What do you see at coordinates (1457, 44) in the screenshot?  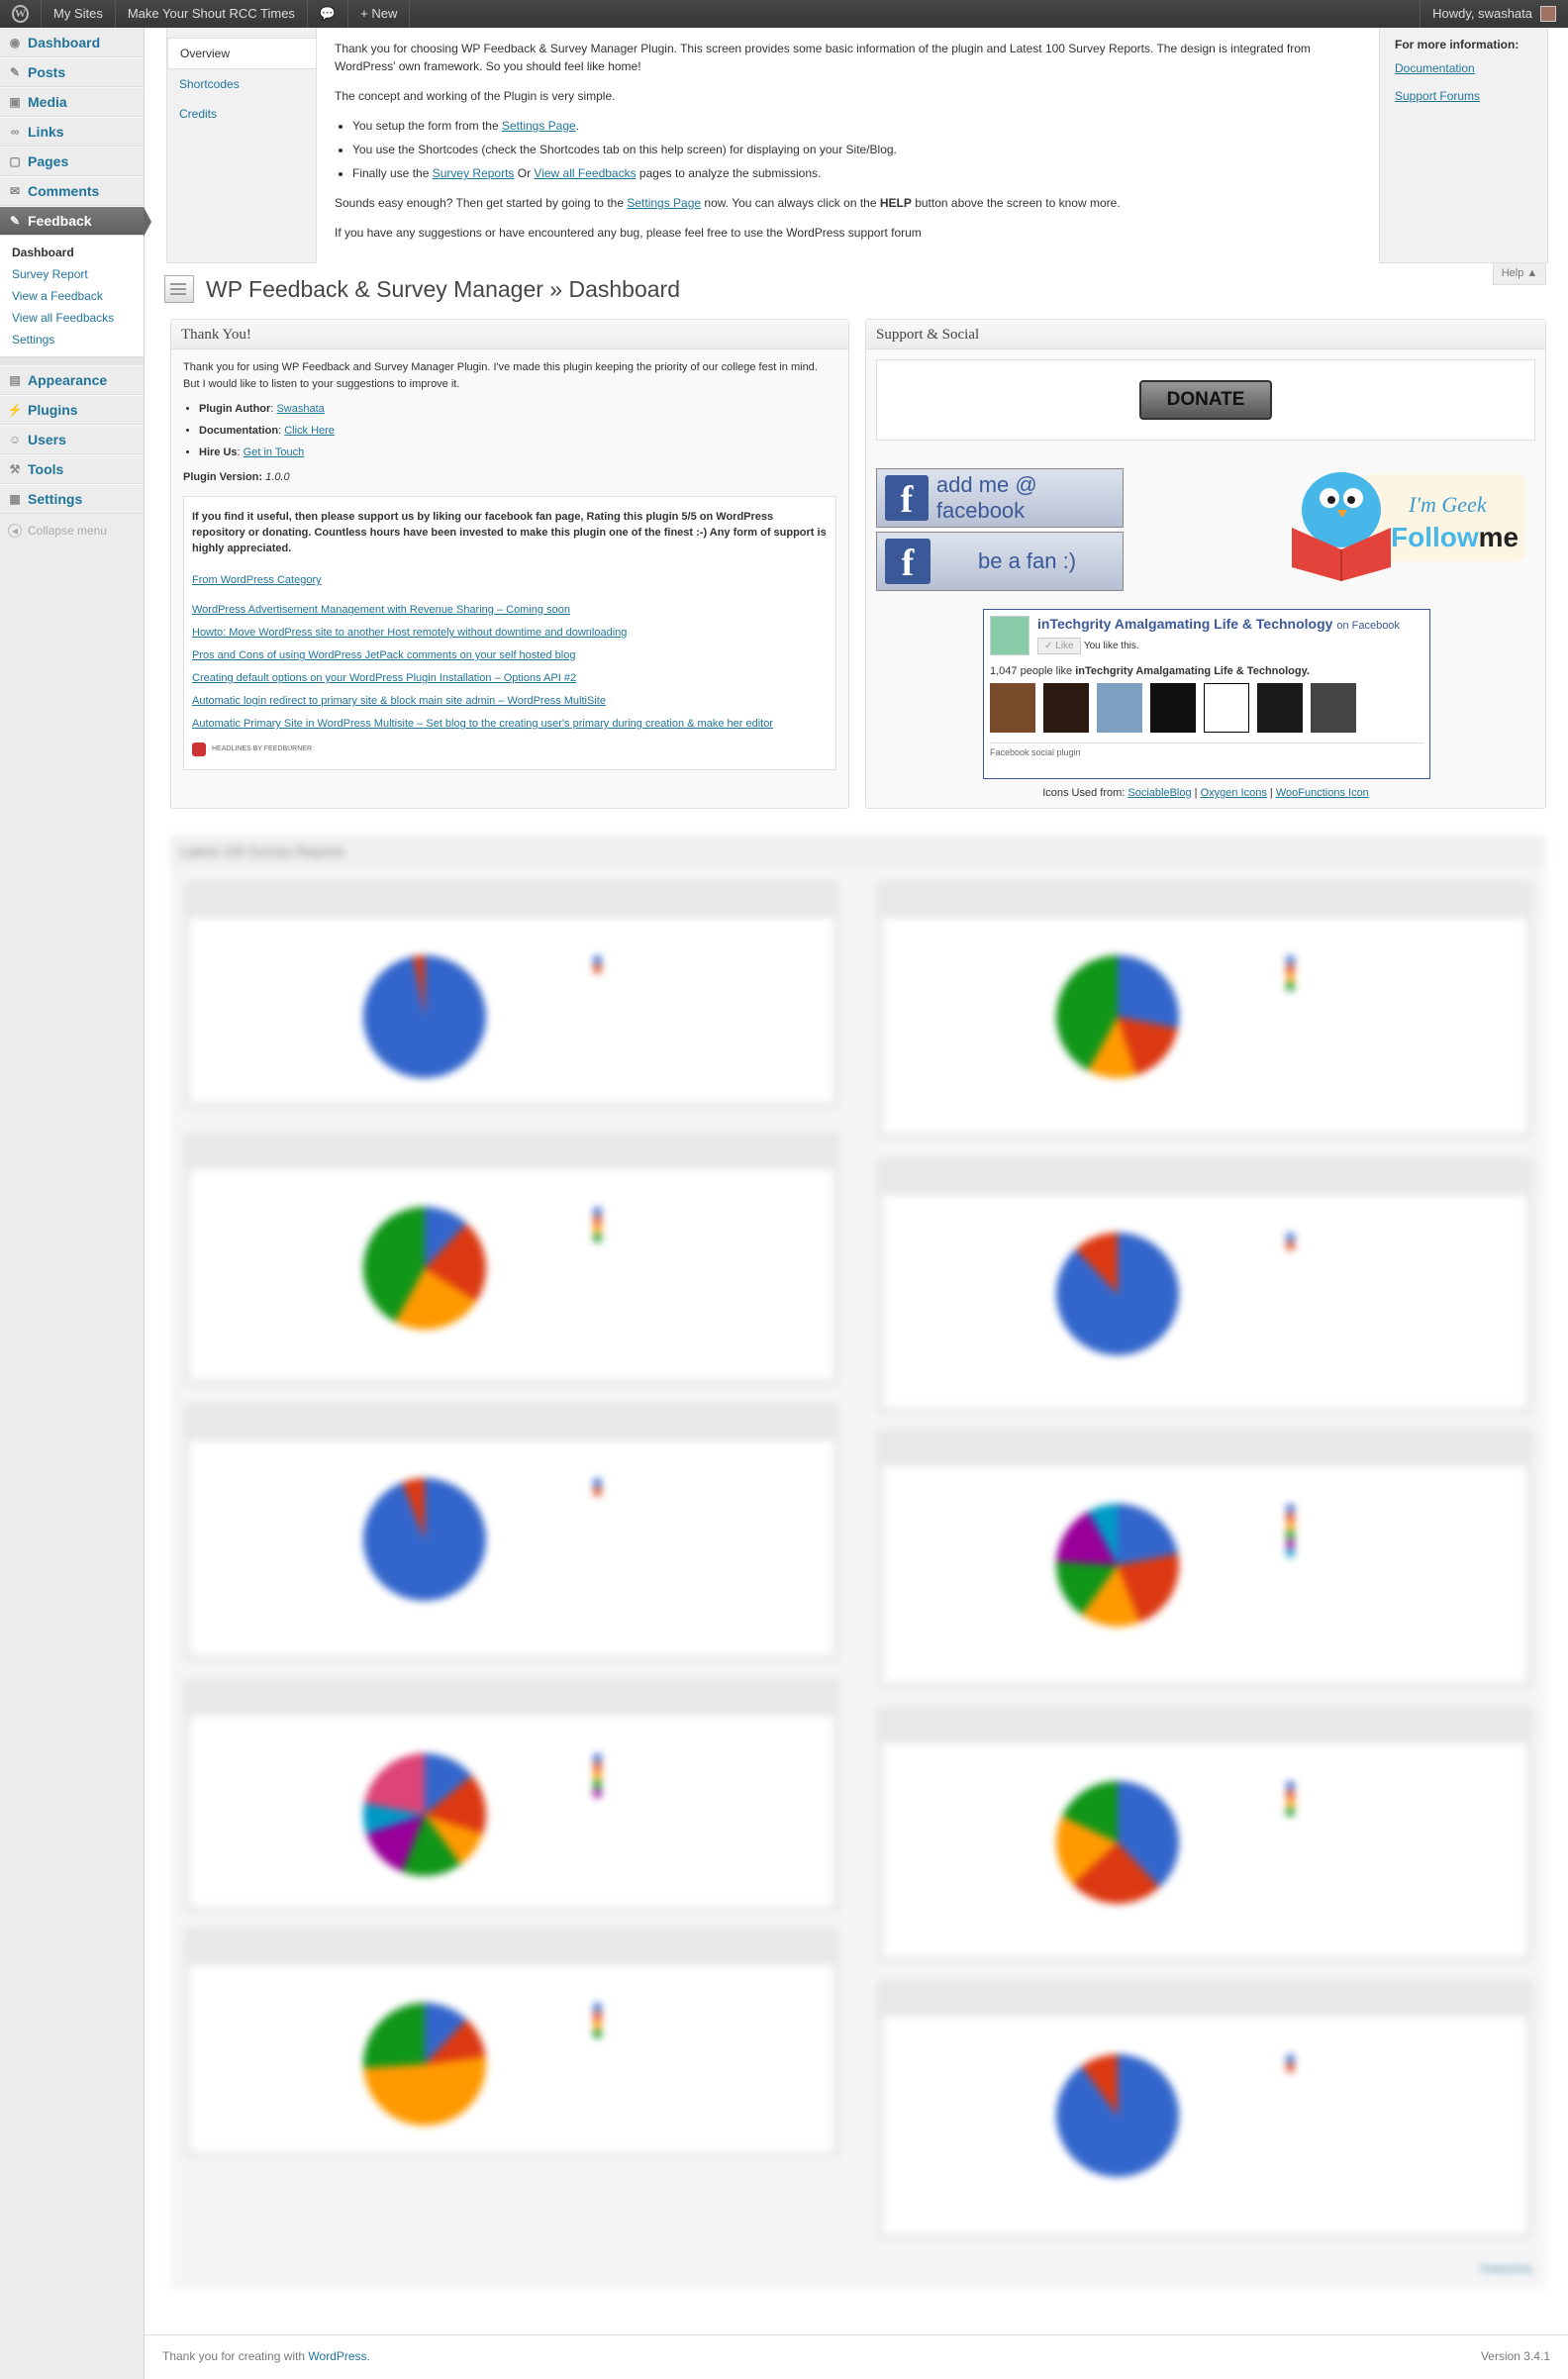 I see `help-side-title: For more information:` at bounding box center [1457, 44].